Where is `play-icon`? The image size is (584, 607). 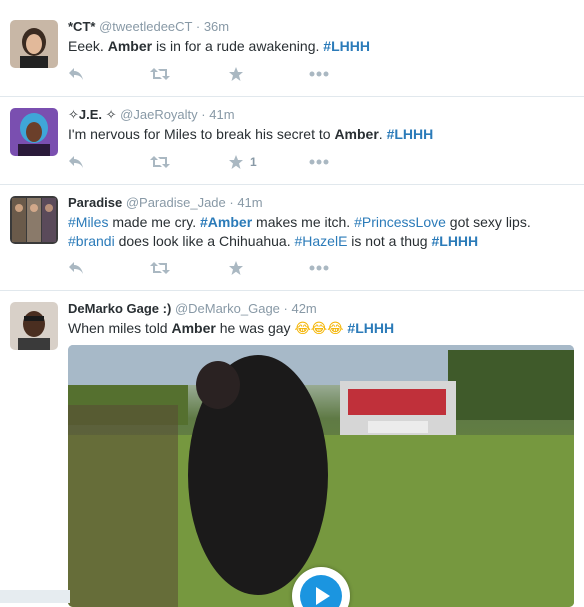
play-icon is located at coordinates (321, 591).